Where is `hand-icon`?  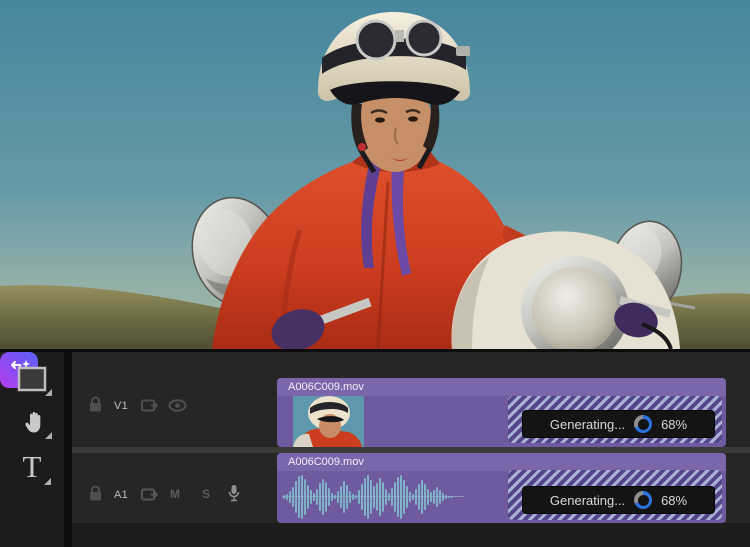
hand-icon is located at coordinates (33, 422).